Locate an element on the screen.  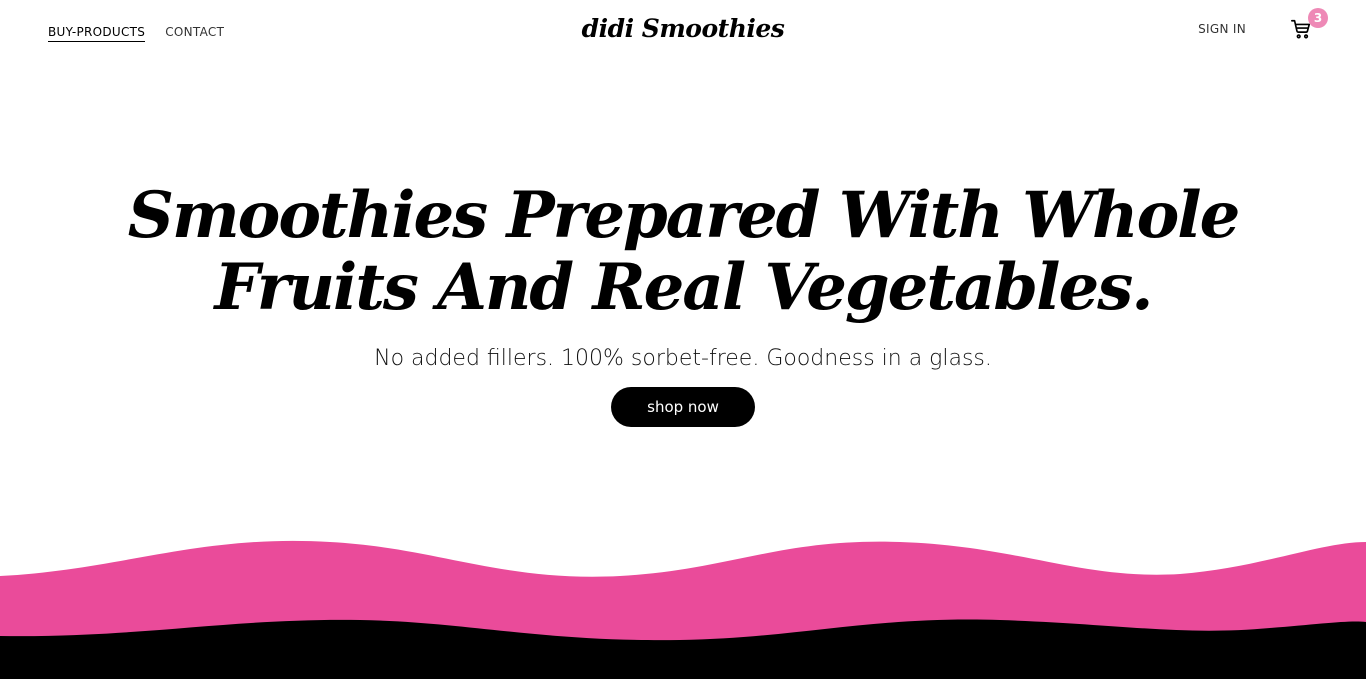
cart-icon is located at coordinates (1301, 31).